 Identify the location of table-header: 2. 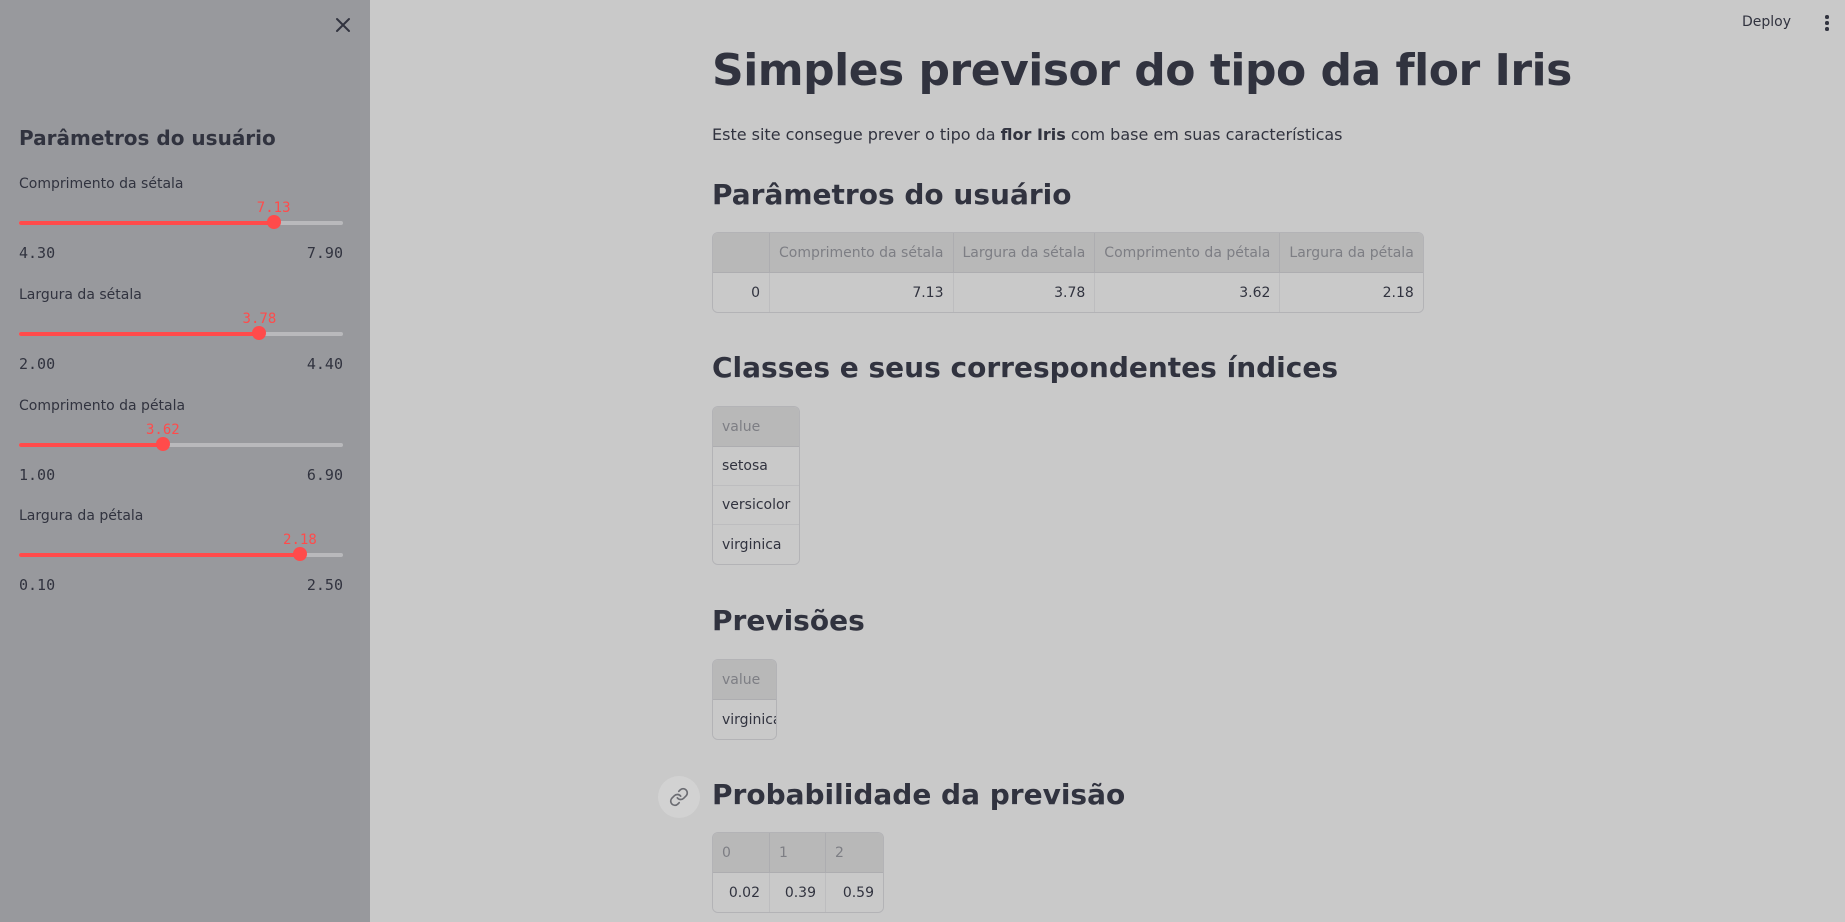
(854, 853).